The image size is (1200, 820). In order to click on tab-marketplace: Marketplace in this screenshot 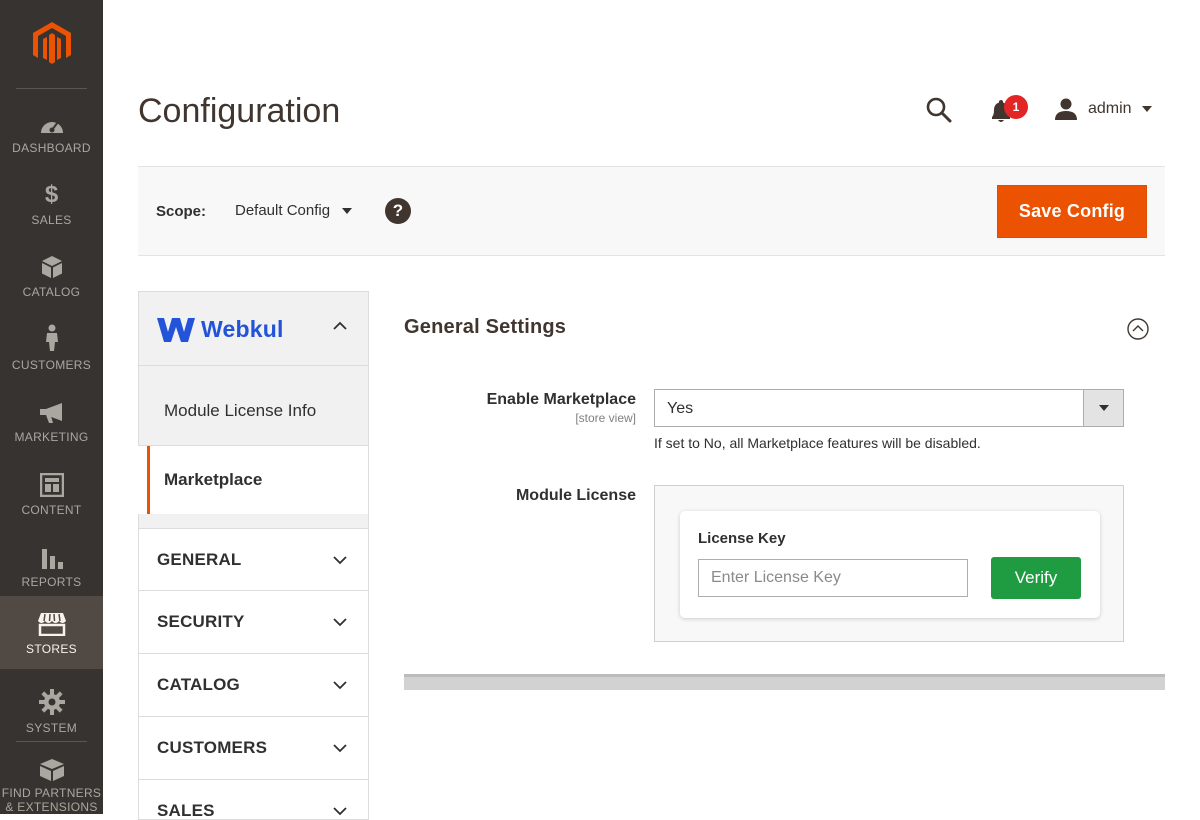, I will do `click(258, 480)`.